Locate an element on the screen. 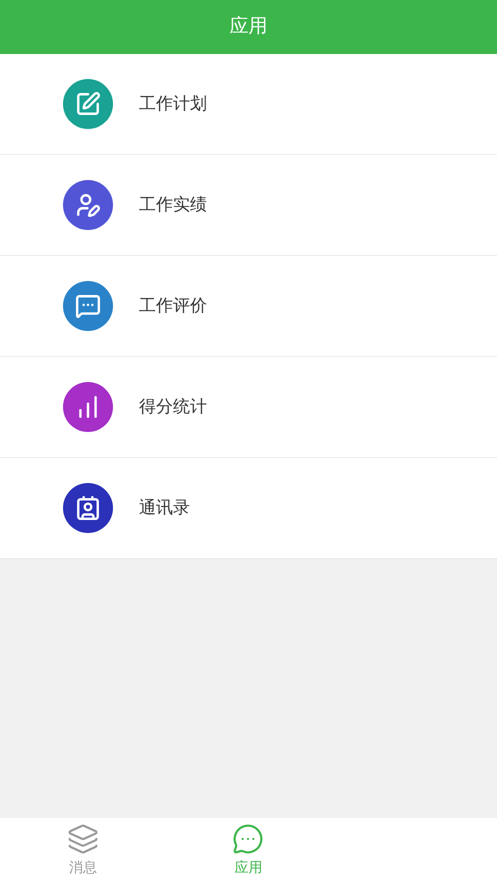  layers-icon is located at coordinates (82, 839).